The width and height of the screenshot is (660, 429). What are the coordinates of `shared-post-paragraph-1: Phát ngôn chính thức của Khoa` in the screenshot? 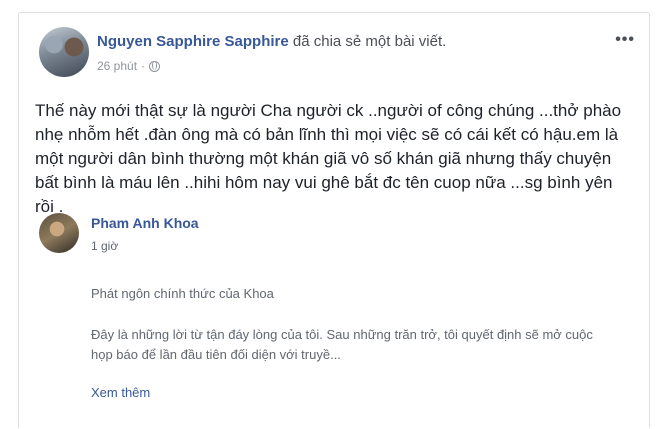 It's located at (182, 293).